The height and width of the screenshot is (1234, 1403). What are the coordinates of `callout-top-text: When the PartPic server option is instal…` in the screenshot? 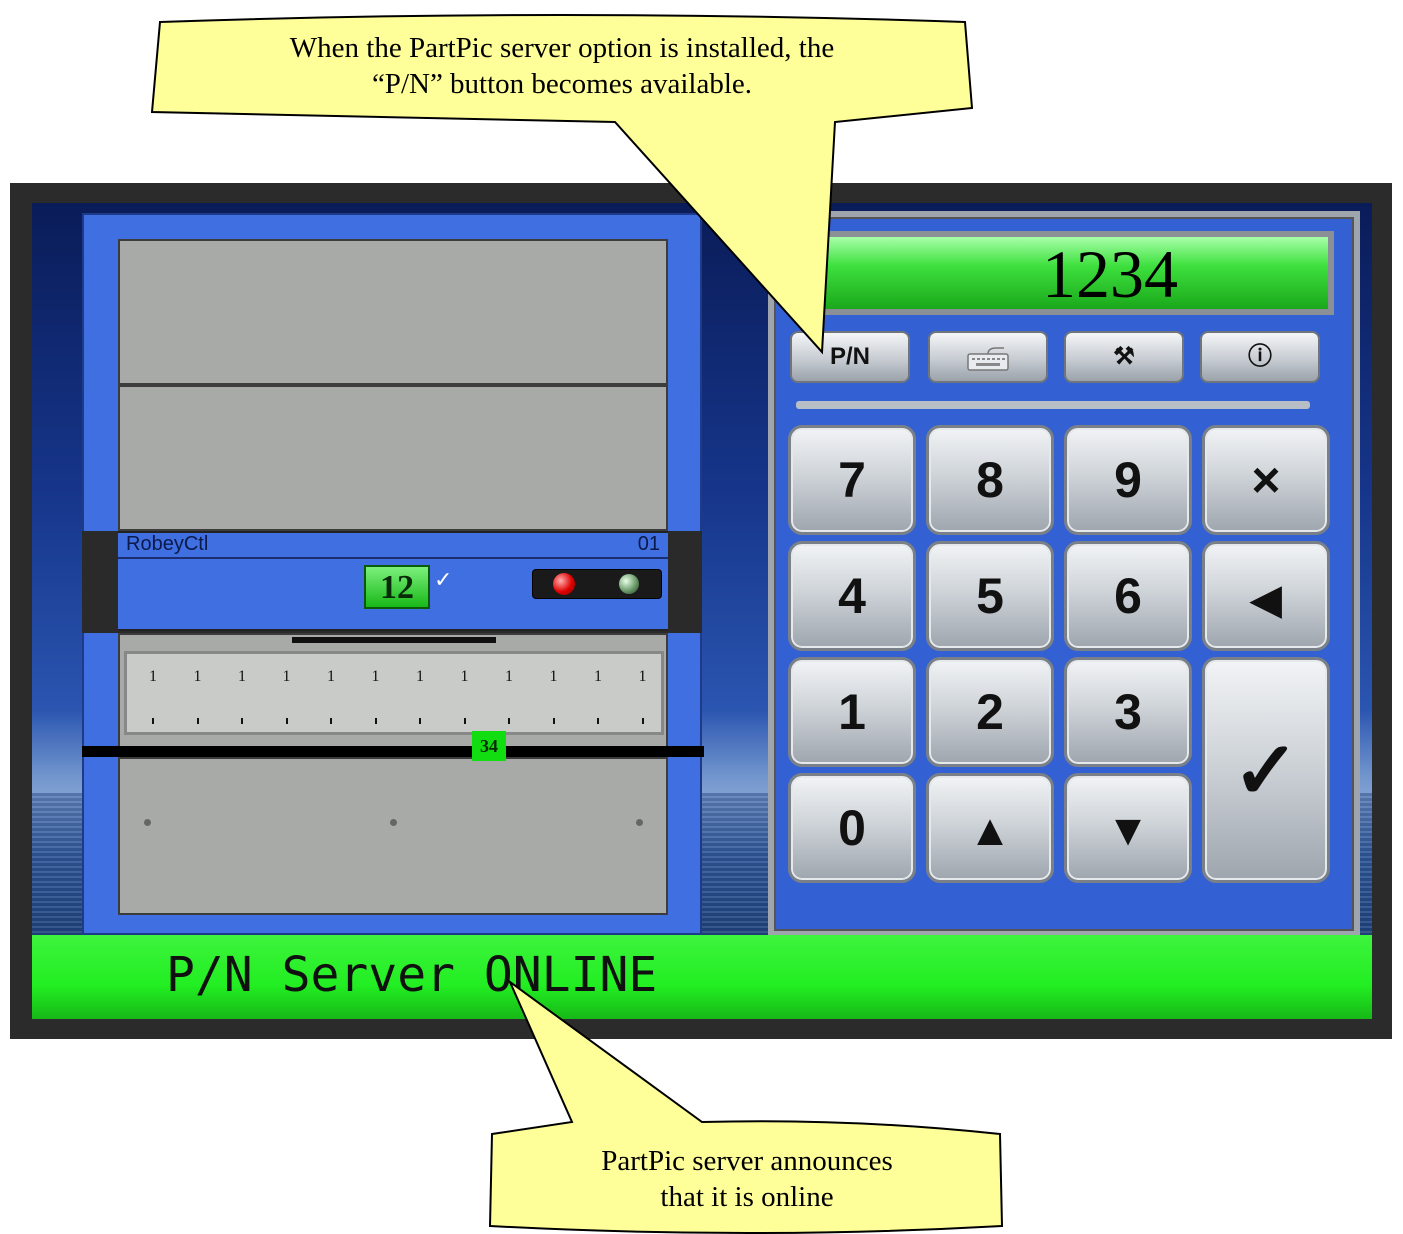 It's located at (562, 66).